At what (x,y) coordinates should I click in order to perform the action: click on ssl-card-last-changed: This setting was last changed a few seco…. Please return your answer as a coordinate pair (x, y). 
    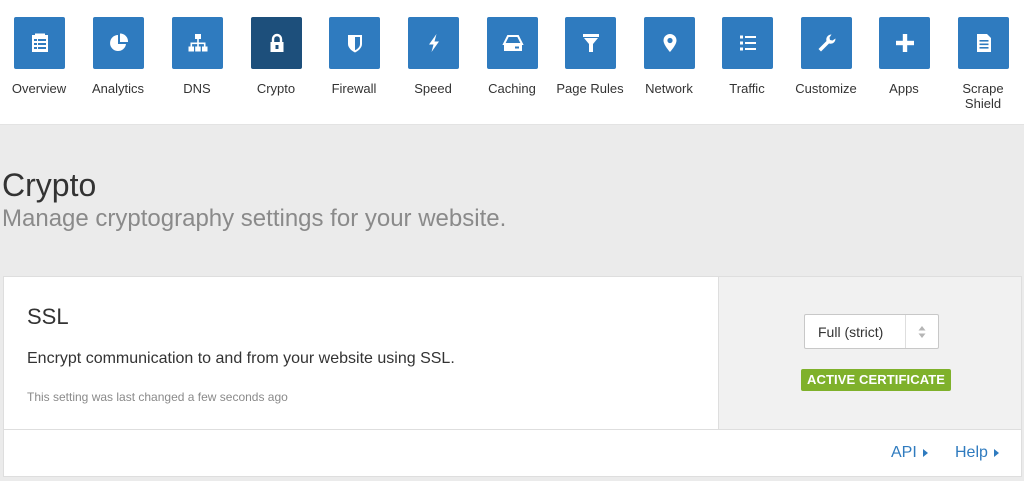
    Looking at the image, I should click on (157, 397).